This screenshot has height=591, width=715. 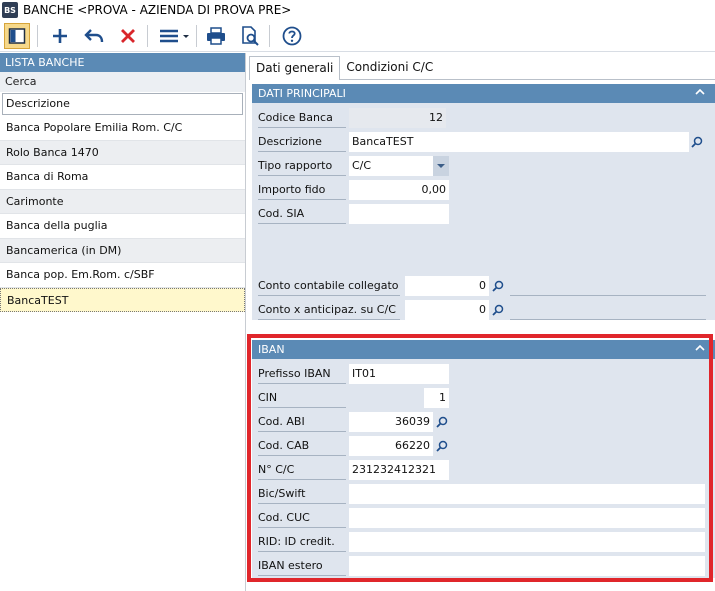 I want to click on delete-button, so click(x=128, y=36).